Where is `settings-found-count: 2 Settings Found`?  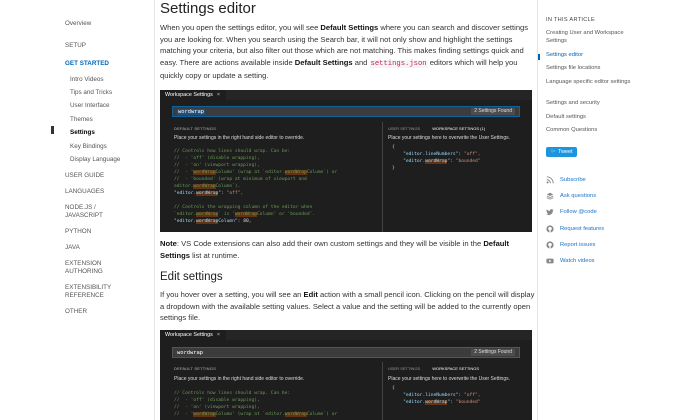 settings-found-count: 2 Settings Found is located at coordinates (493, 111).